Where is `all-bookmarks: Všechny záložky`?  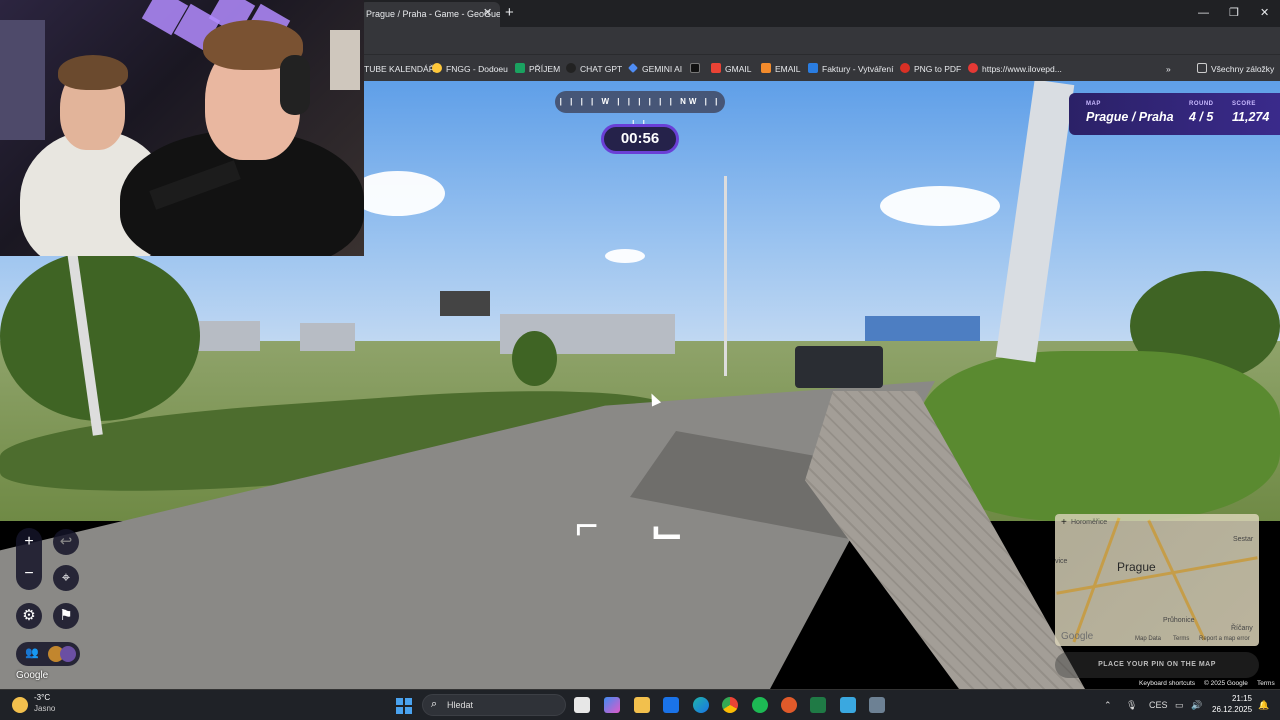 all-bookmarks: Všechny záložky is located at coordinates (1235, 69).